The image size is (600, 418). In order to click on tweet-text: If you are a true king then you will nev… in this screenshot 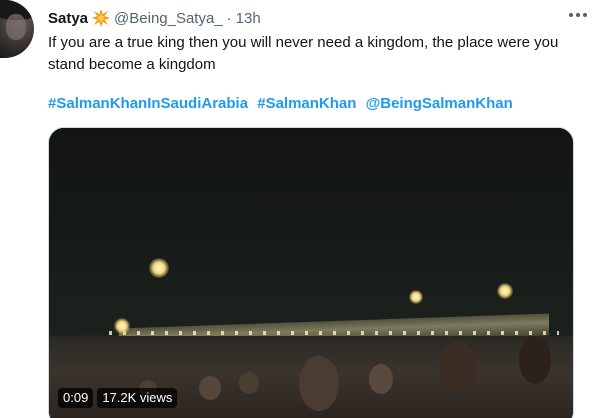, I will do `click(303, 53)`.